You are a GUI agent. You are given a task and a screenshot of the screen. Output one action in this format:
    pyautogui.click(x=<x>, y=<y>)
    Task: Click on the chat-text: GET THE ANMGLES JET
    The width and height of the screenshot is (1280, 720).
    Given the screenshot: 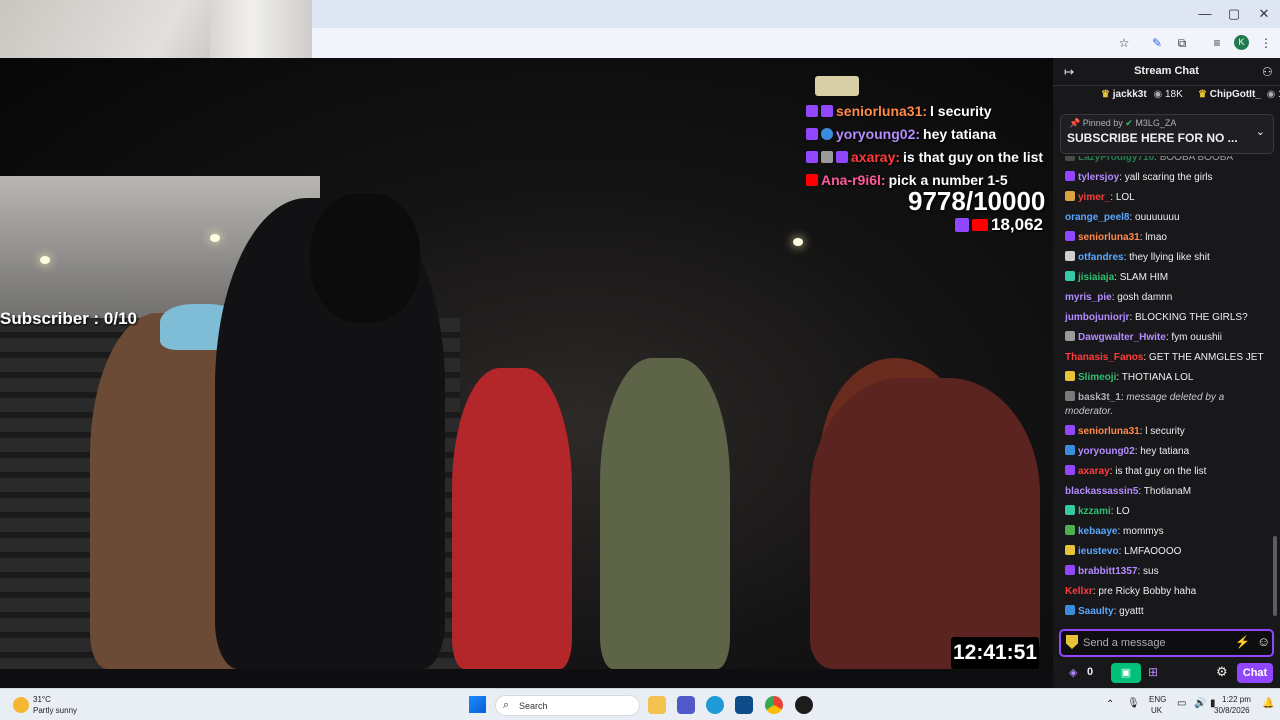 What is the action you would take?
    pyautogui.click(x=1206, y=357)
    